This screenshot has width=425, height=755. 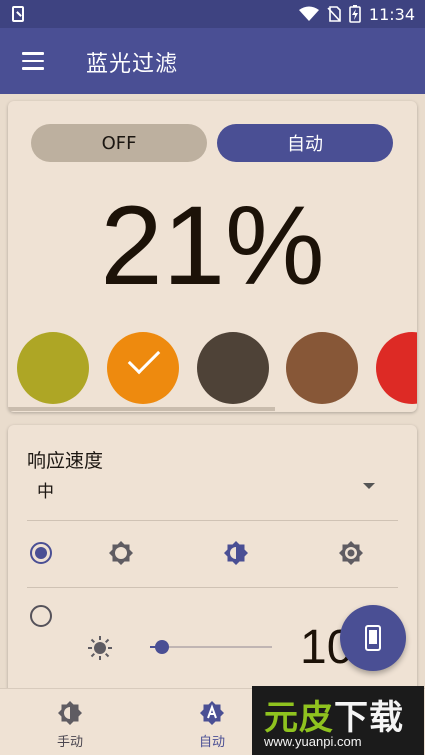 I want to click on status-bar: 11:34, so click(x=212, y=14).